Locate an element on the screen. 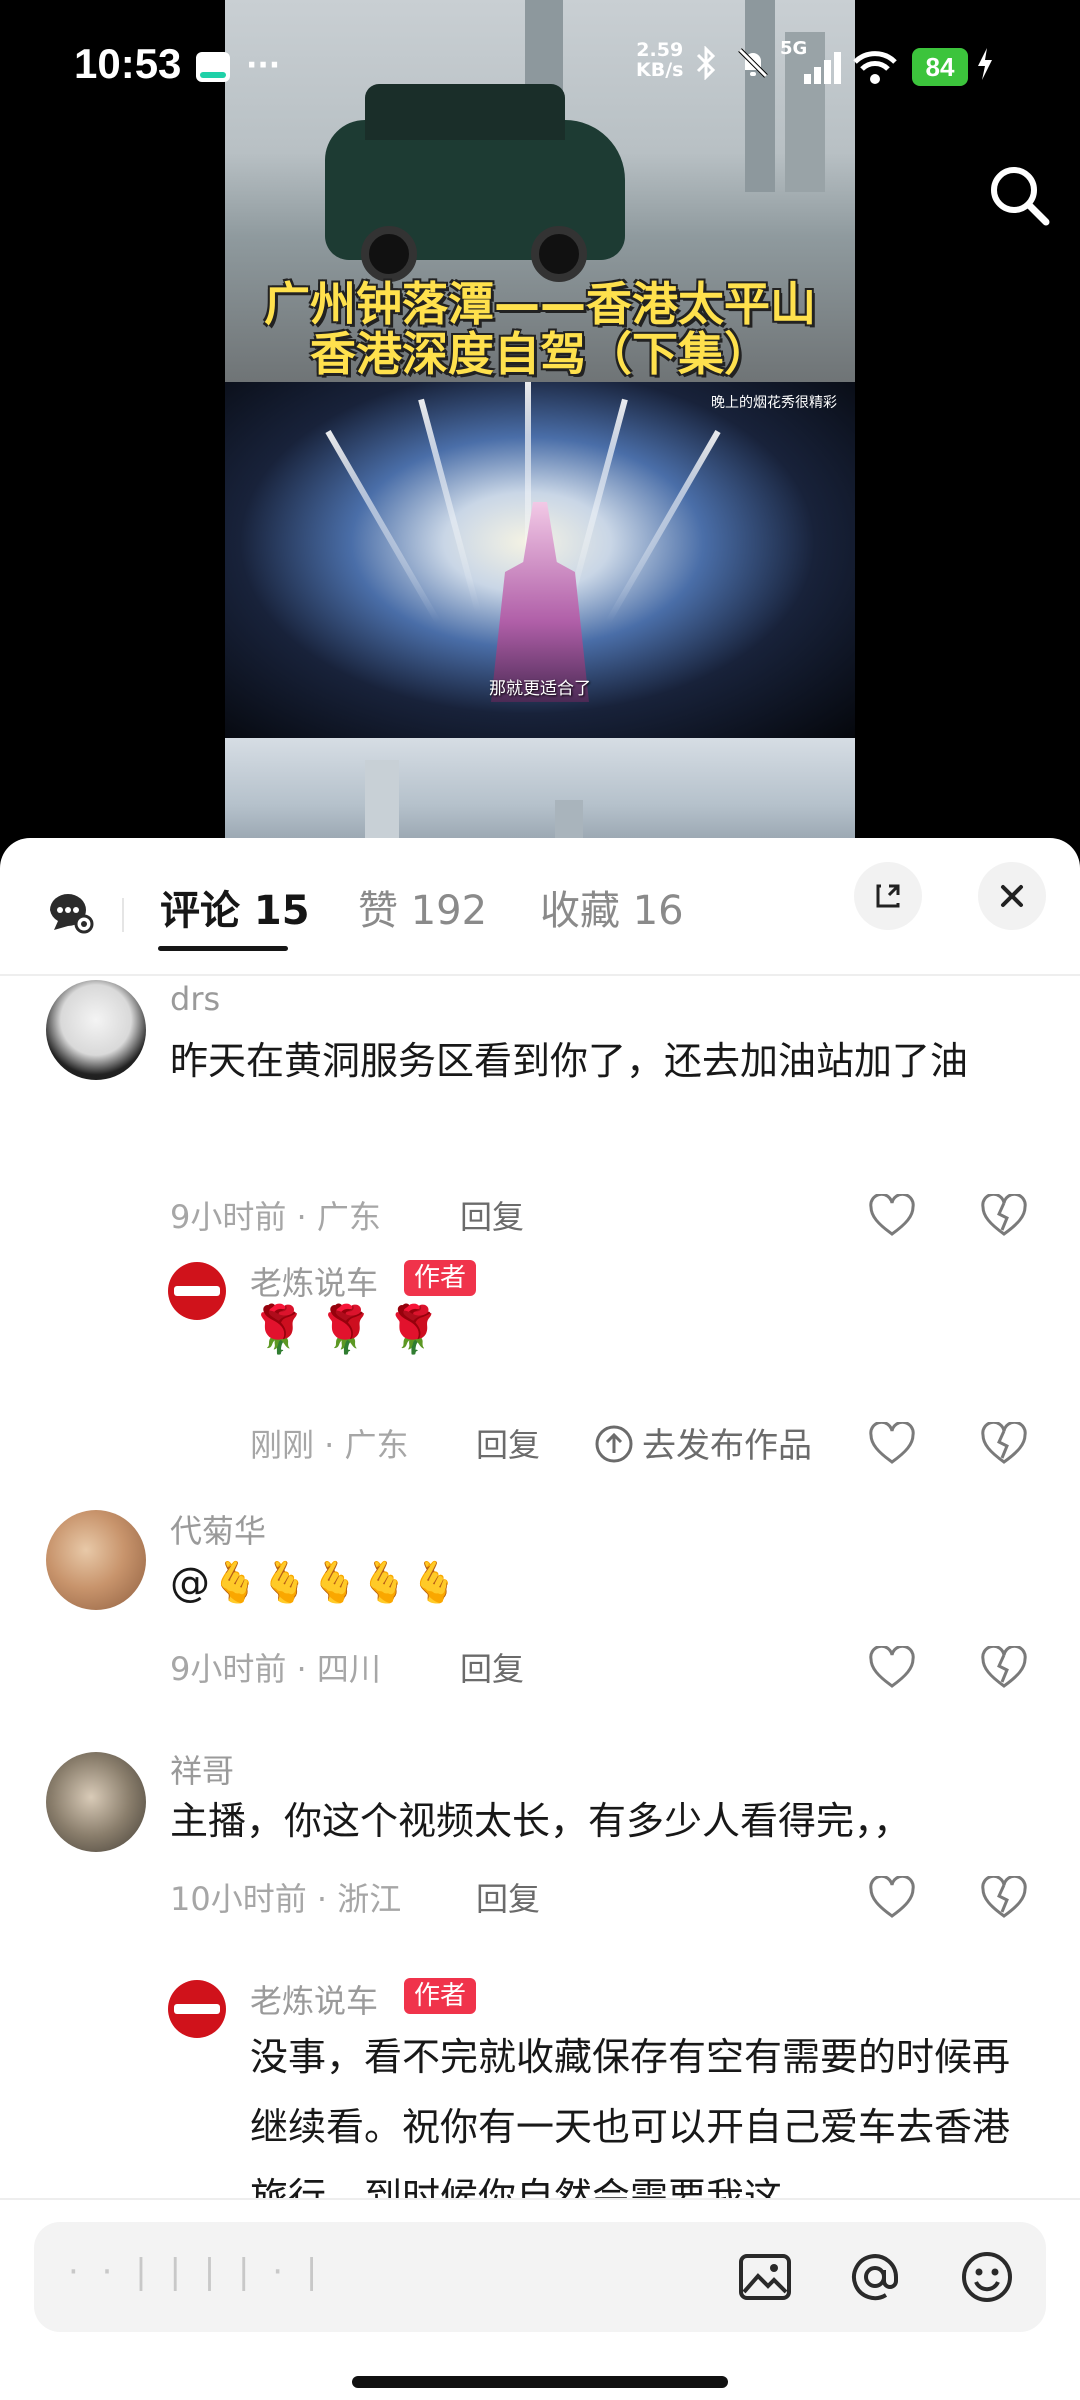  comment-time-location: 9小时前 · 四川 is located at coordinates (275, 1669).